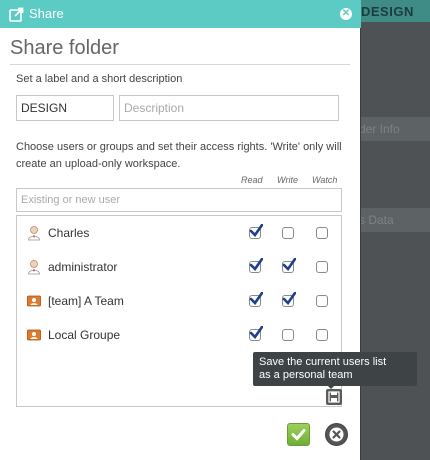  I want to click on share-icon, so click(16, 14).